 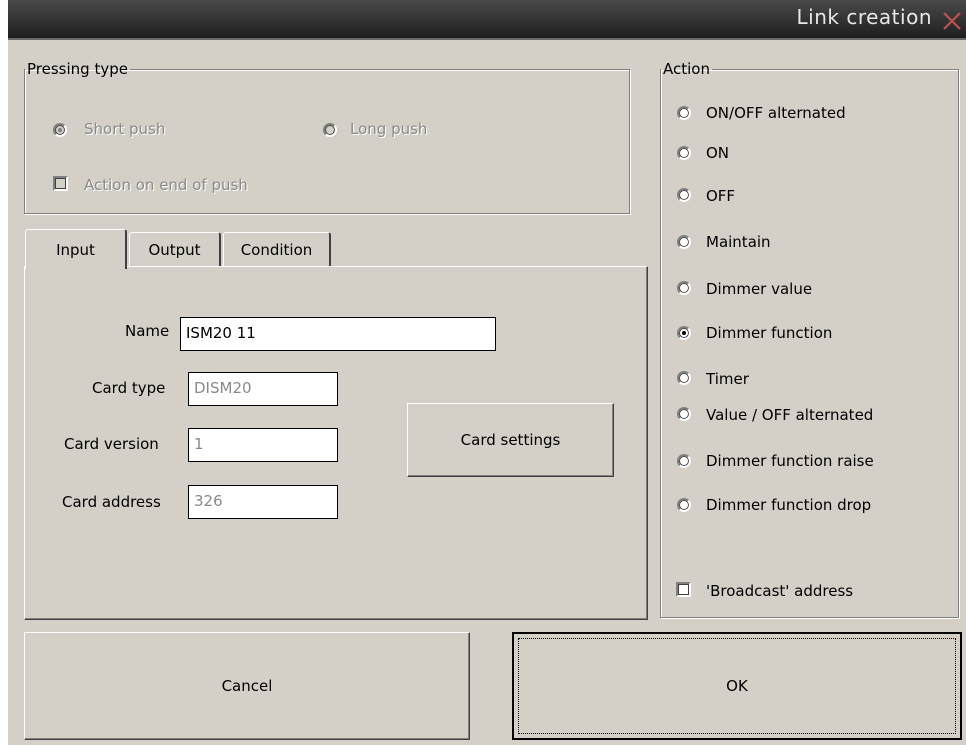 I want to click on action-label-dimmer-value: Dimmer value, so click(x=759, y=289).